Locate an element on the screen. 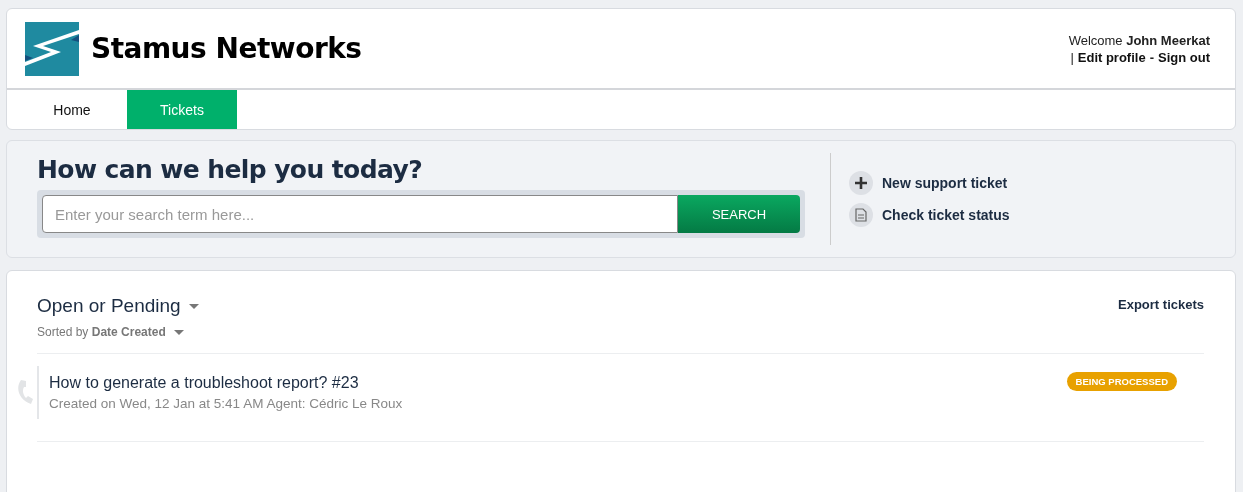 Image resolution: width=1243 pixels, height=492 pixels. plus-icon is located at coordinates (861, 183).